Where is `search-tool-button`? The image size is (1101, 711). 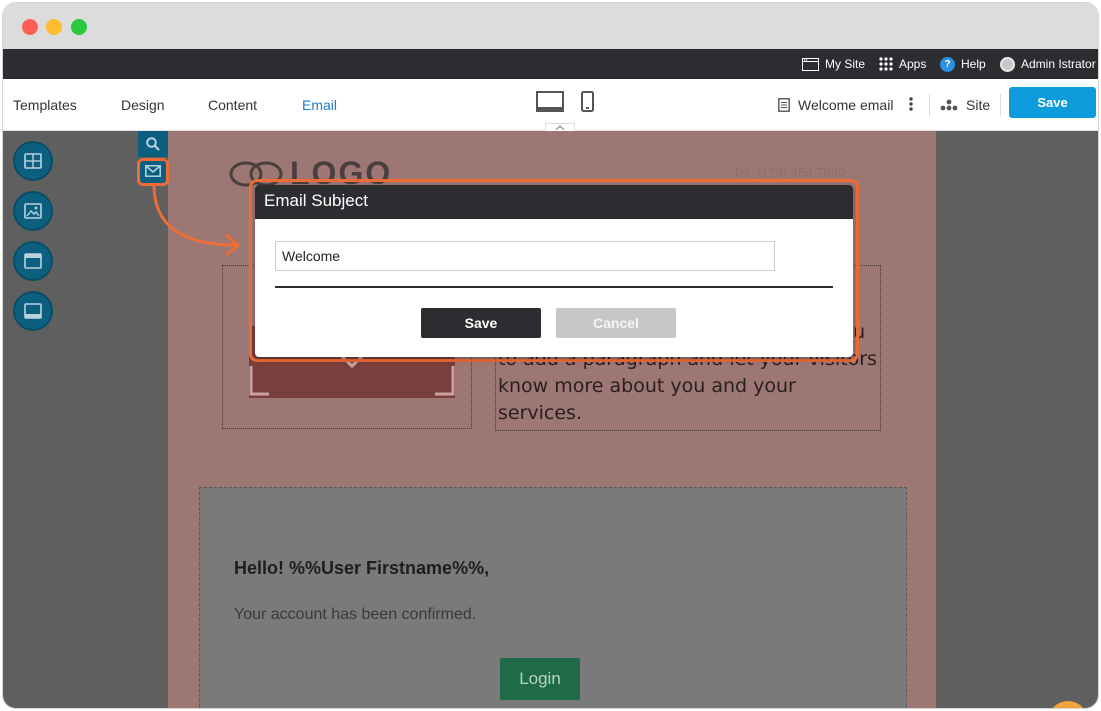
search-tool-button is located at coordinates (153, 144).